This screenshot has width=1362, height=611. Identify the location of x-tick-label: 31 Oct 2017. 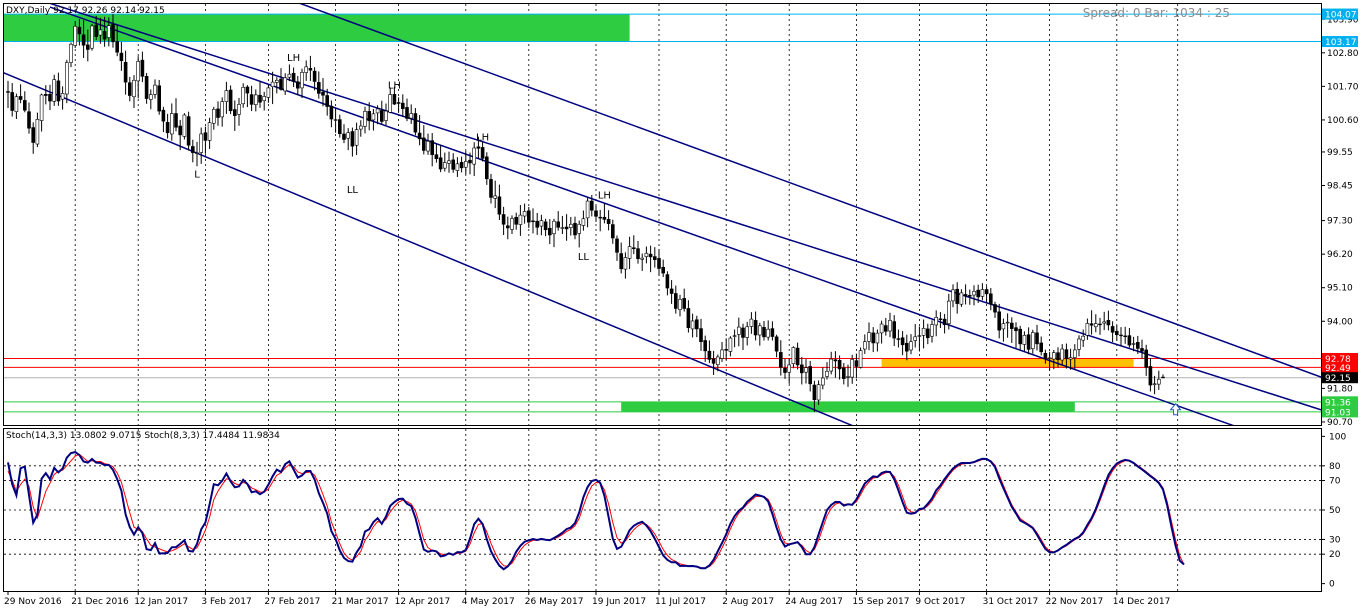
(1011, 602).